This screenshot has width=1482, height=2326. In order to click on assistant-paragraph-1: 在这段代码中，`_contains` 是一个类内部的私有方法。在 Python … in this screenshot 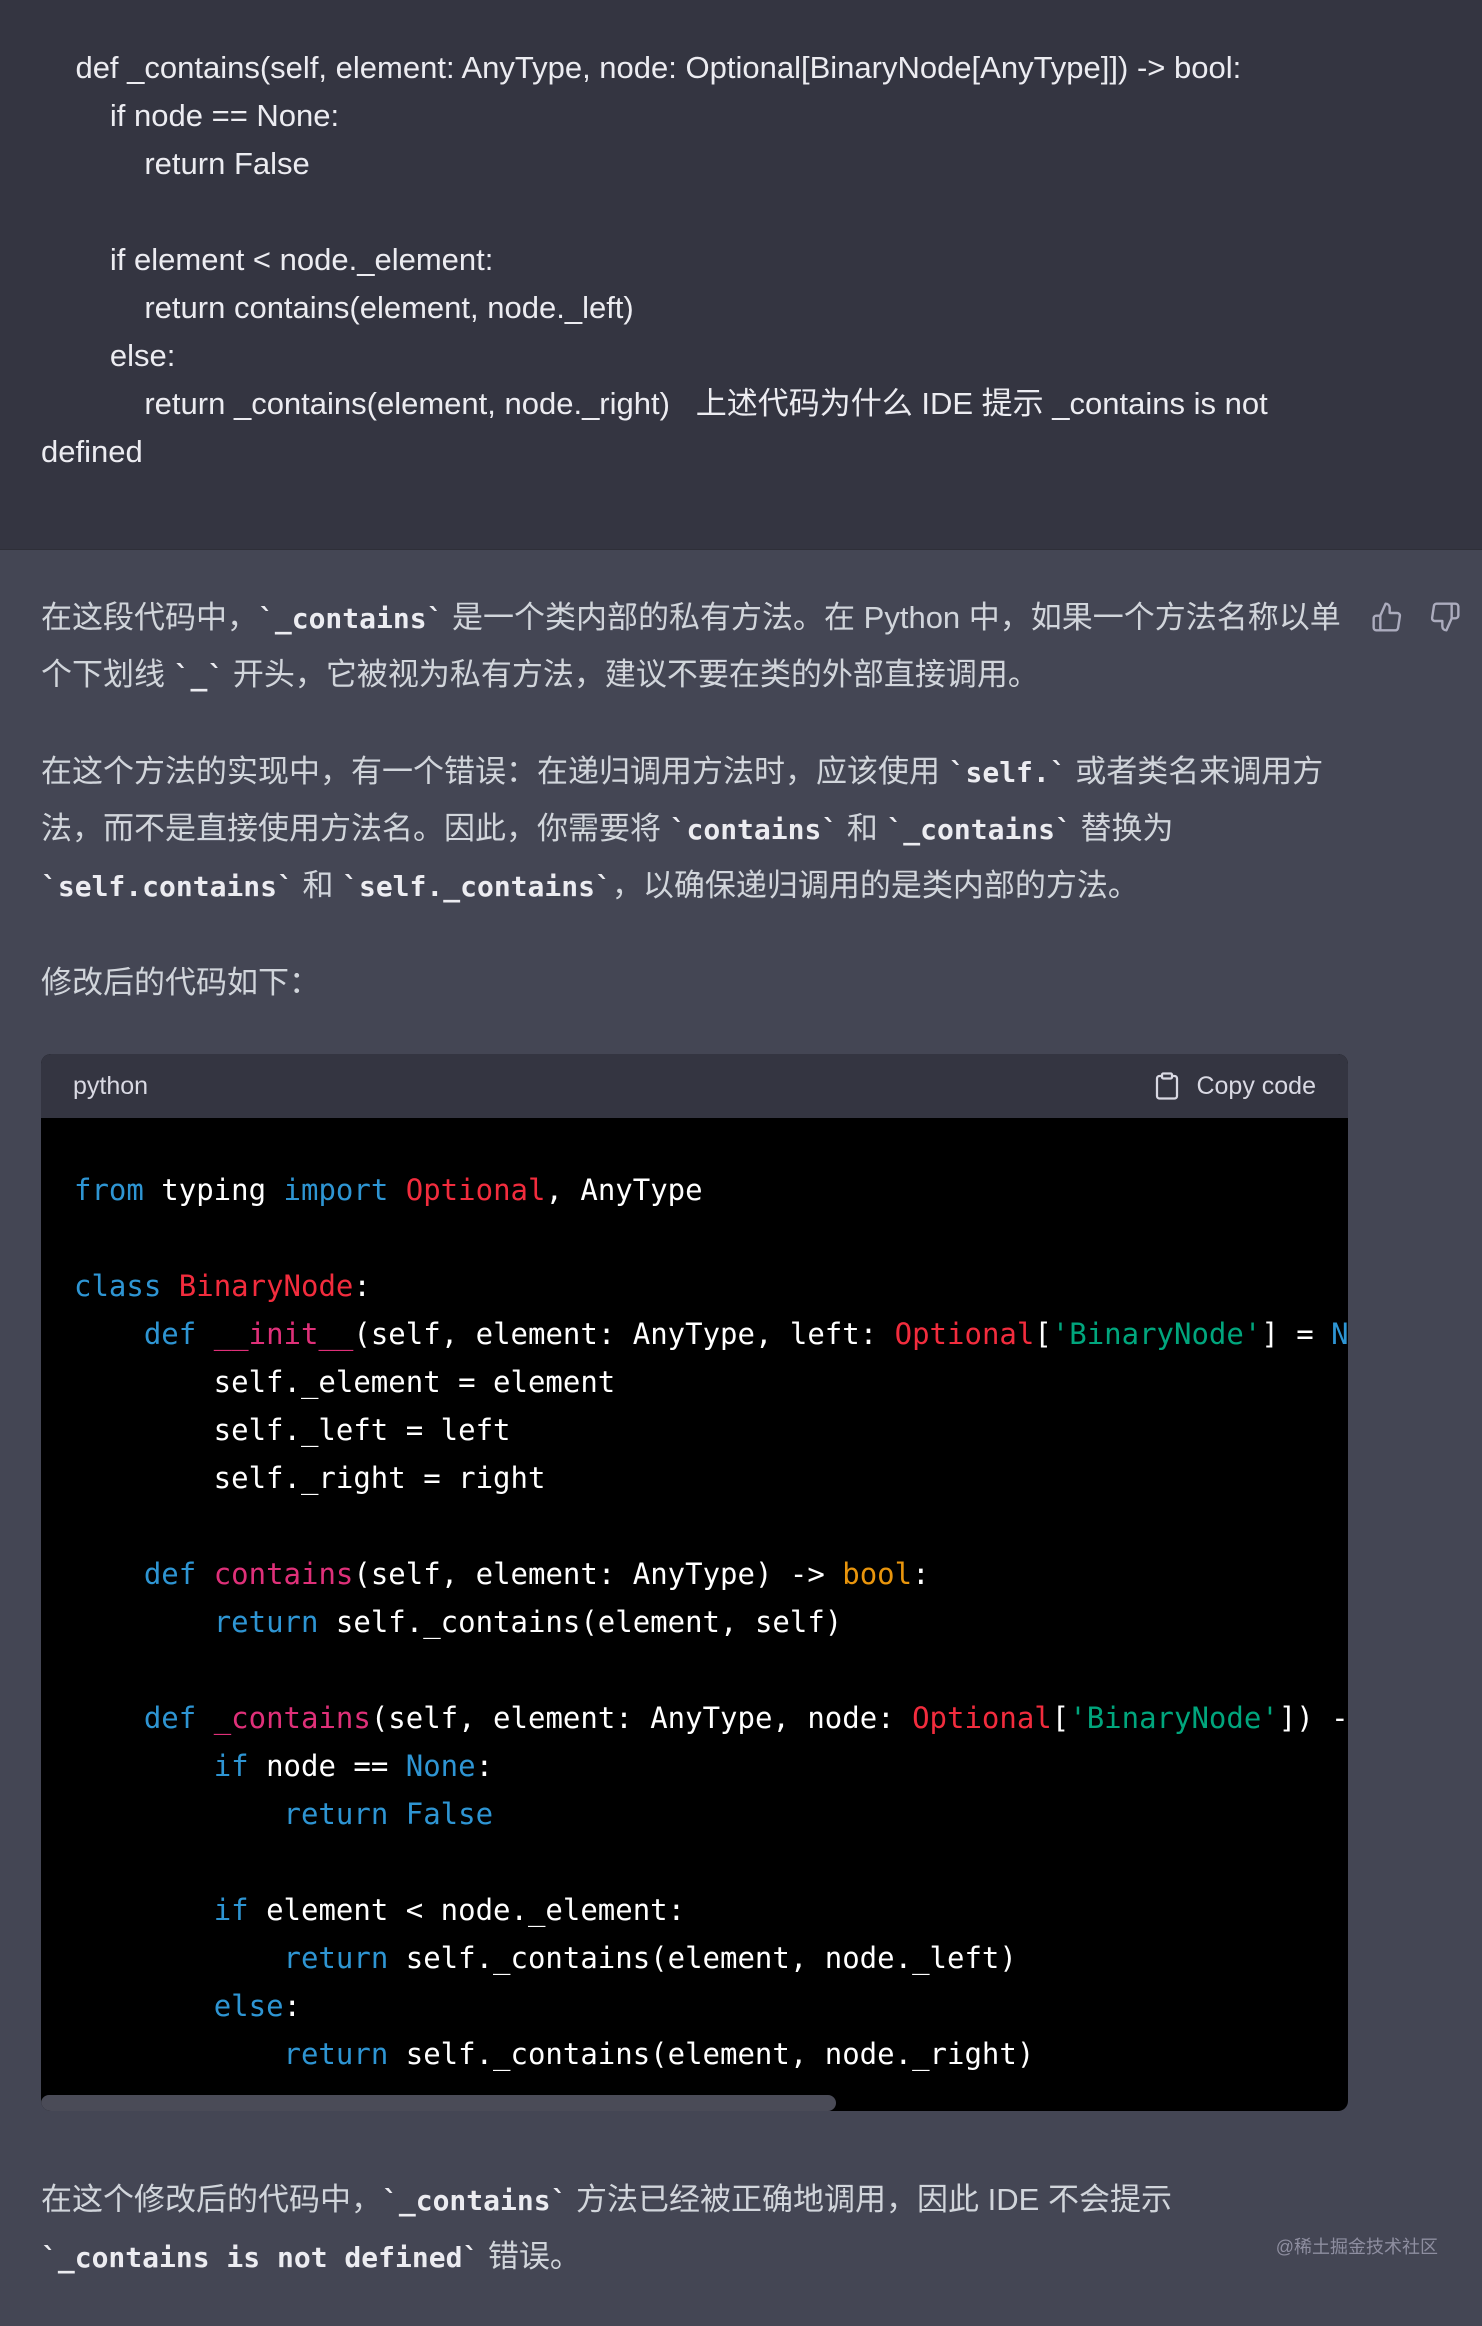, I will do `click(691, 646)`.